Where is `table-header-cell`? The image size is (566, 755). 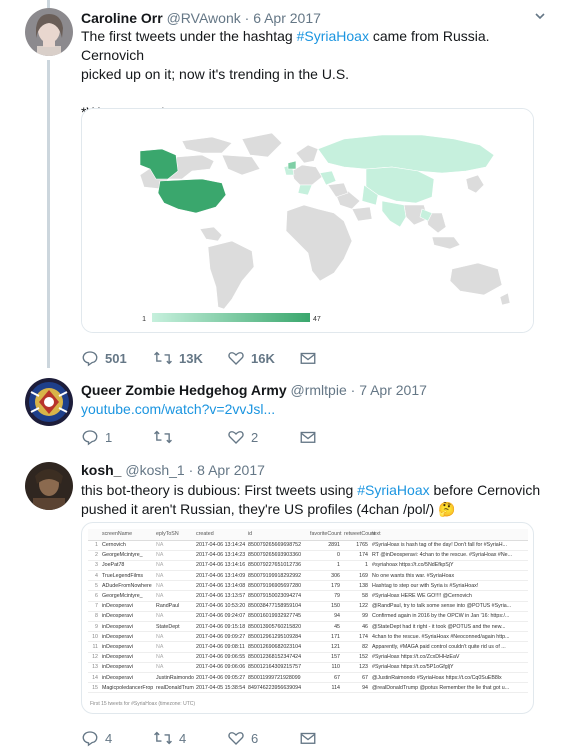 table-header-cell is located at coordinates (94, 535).